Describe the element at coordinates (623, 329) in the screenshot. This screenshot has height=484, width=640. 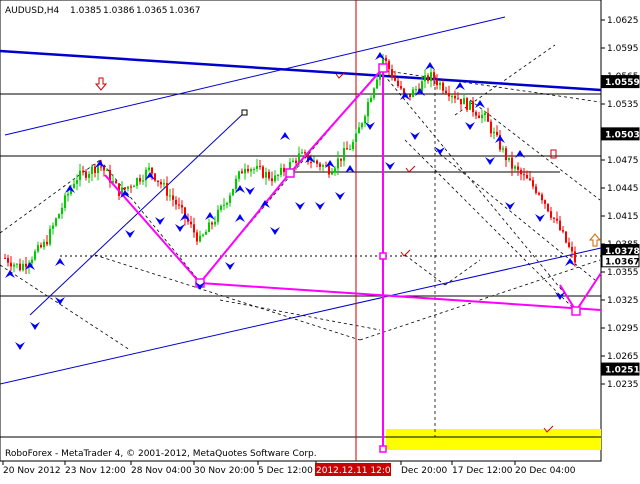
I see `y-tick-label: 1.0295` at that location.